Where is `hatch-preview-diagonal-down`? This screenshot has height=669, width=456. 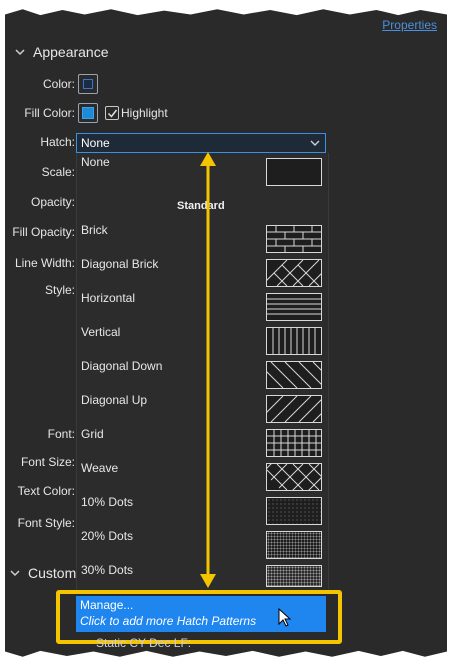
hatch-preview-diagonal-down is located at coordinates (294, 375).